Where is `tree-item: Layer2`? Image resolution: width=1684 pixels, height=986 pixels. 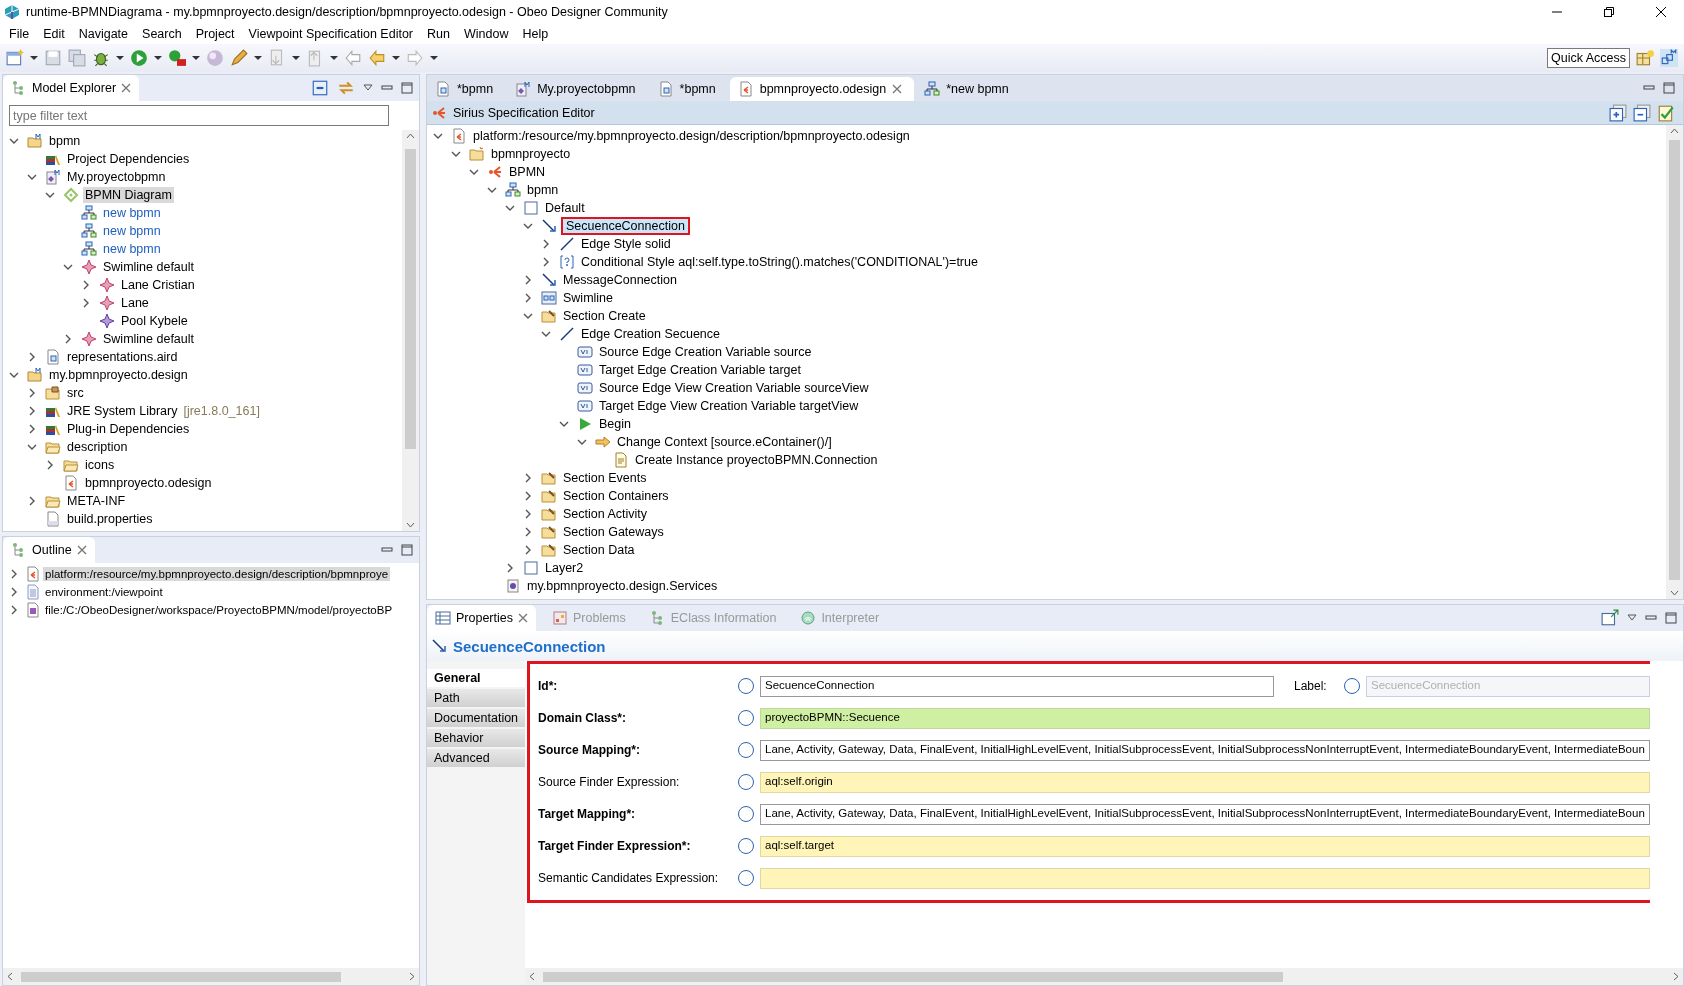 tree-item: Layer2 is located at coordinates (564, 568).